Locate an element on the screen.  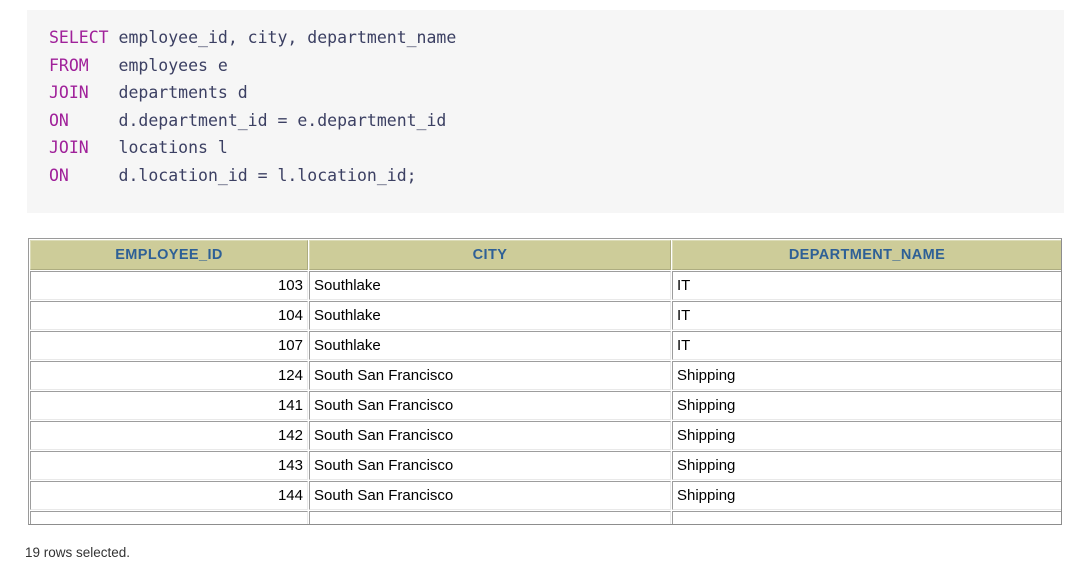
column-header-employee-id: EMPLOYEE_ID is located at coordinates (169, 255).